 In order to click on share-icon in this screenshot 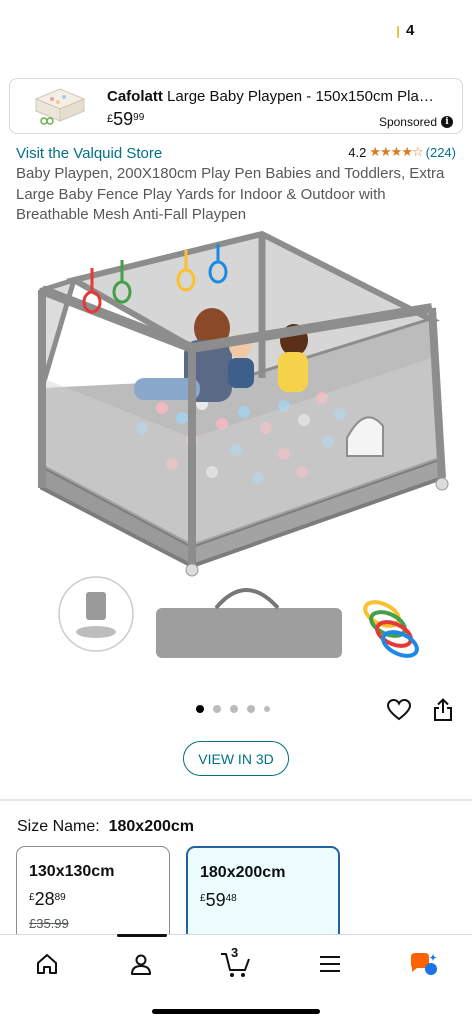, I will do `click(443, 710)`.